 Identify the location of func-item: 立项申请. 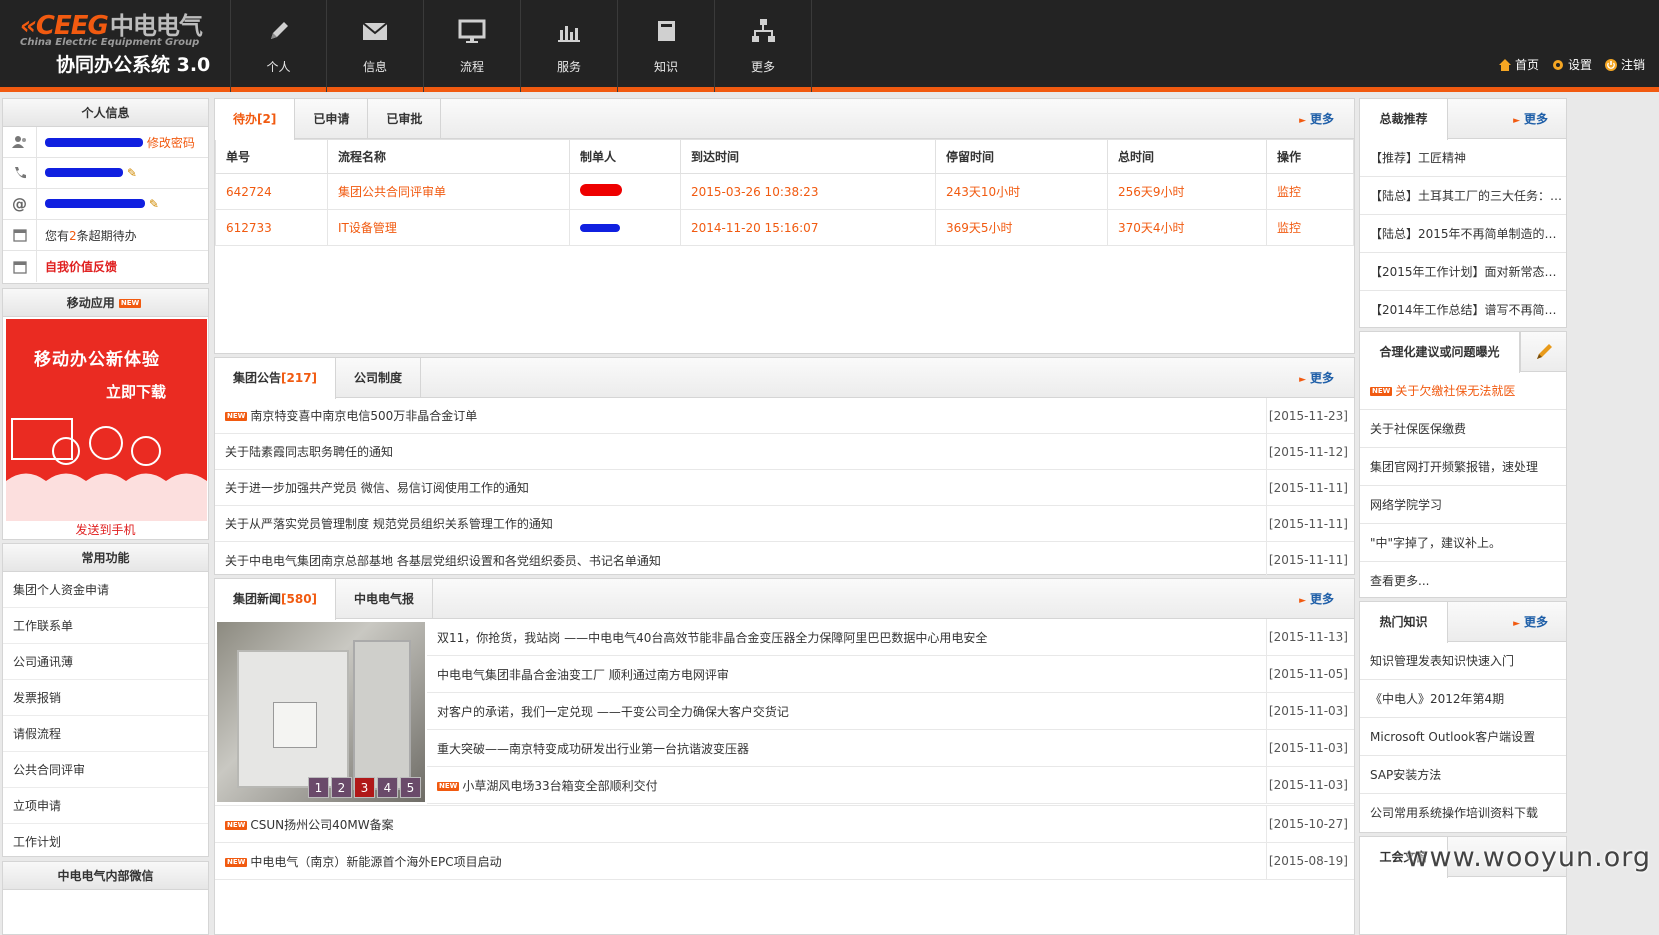
(105, 806).